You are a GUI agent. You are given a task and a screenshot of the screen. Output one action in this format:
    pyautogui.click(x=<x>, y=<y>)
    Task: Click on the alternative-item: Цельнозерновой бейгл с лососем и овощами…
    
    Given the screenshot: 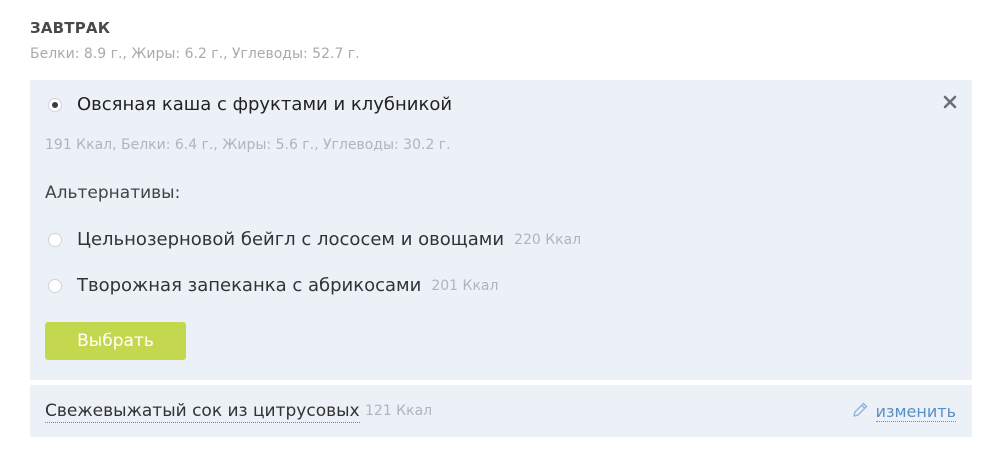 What is the action you would take?
    pyautogui.click(x=314, y=239)
    